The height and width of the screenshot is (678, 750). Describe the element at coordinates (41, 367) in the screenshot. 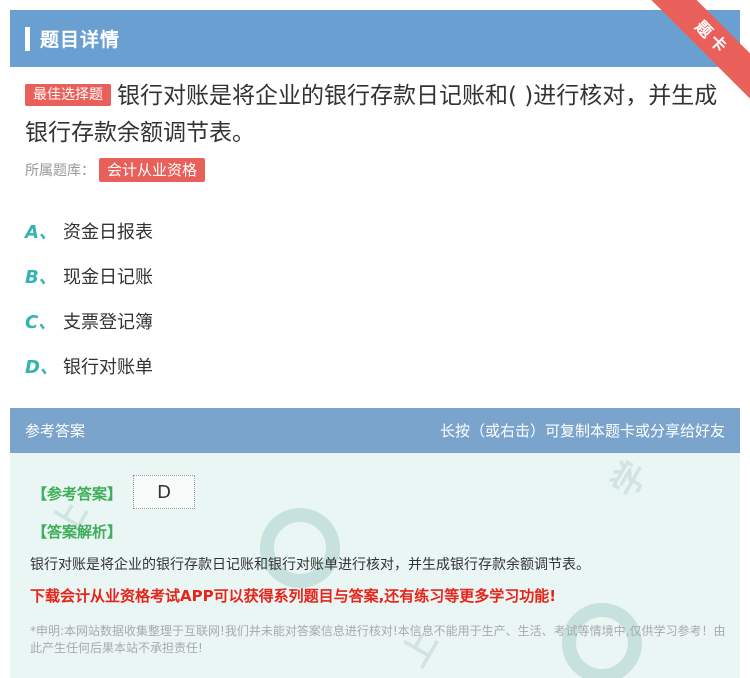

I see `option-letter: D、` at that location.